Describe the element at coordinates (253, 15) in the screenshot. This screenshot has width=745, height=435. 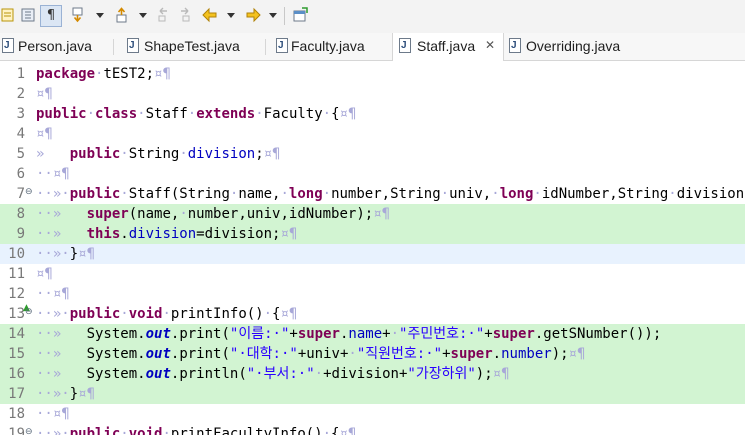
I see `forward-icon` at that location.